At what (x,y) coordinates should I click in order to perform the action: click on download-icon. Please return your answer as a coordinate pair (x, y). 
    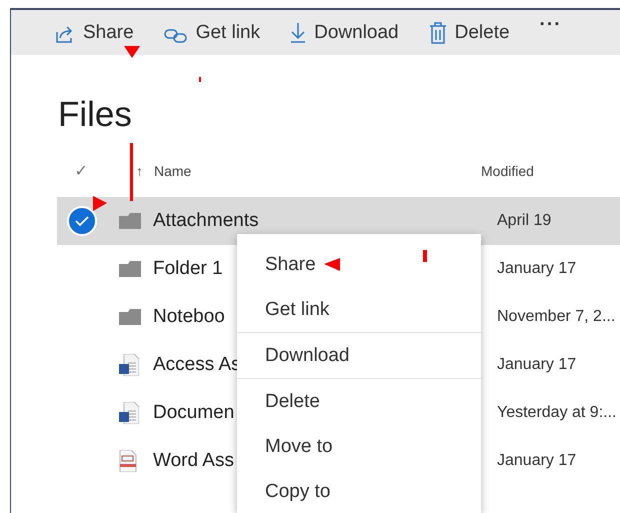
    Looking at the image, I should click on (298, 33).